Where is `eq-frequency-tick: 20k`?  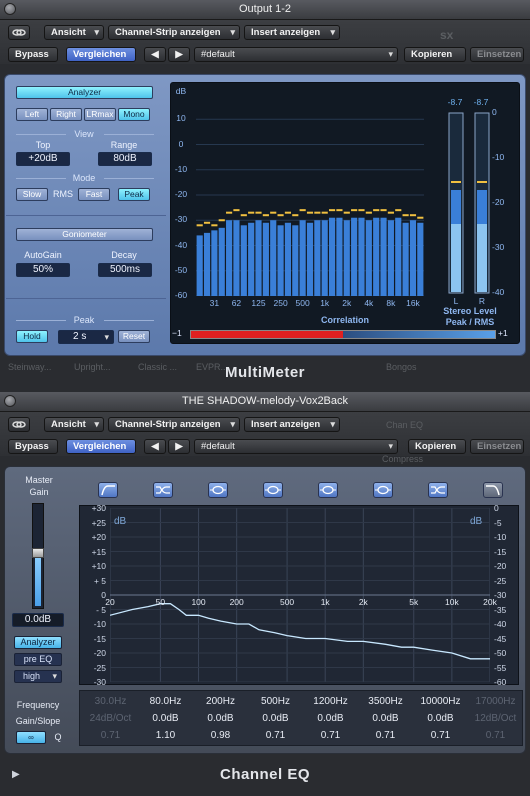
eq-frequency-tick: 20k is located at coordinates (490, 602).